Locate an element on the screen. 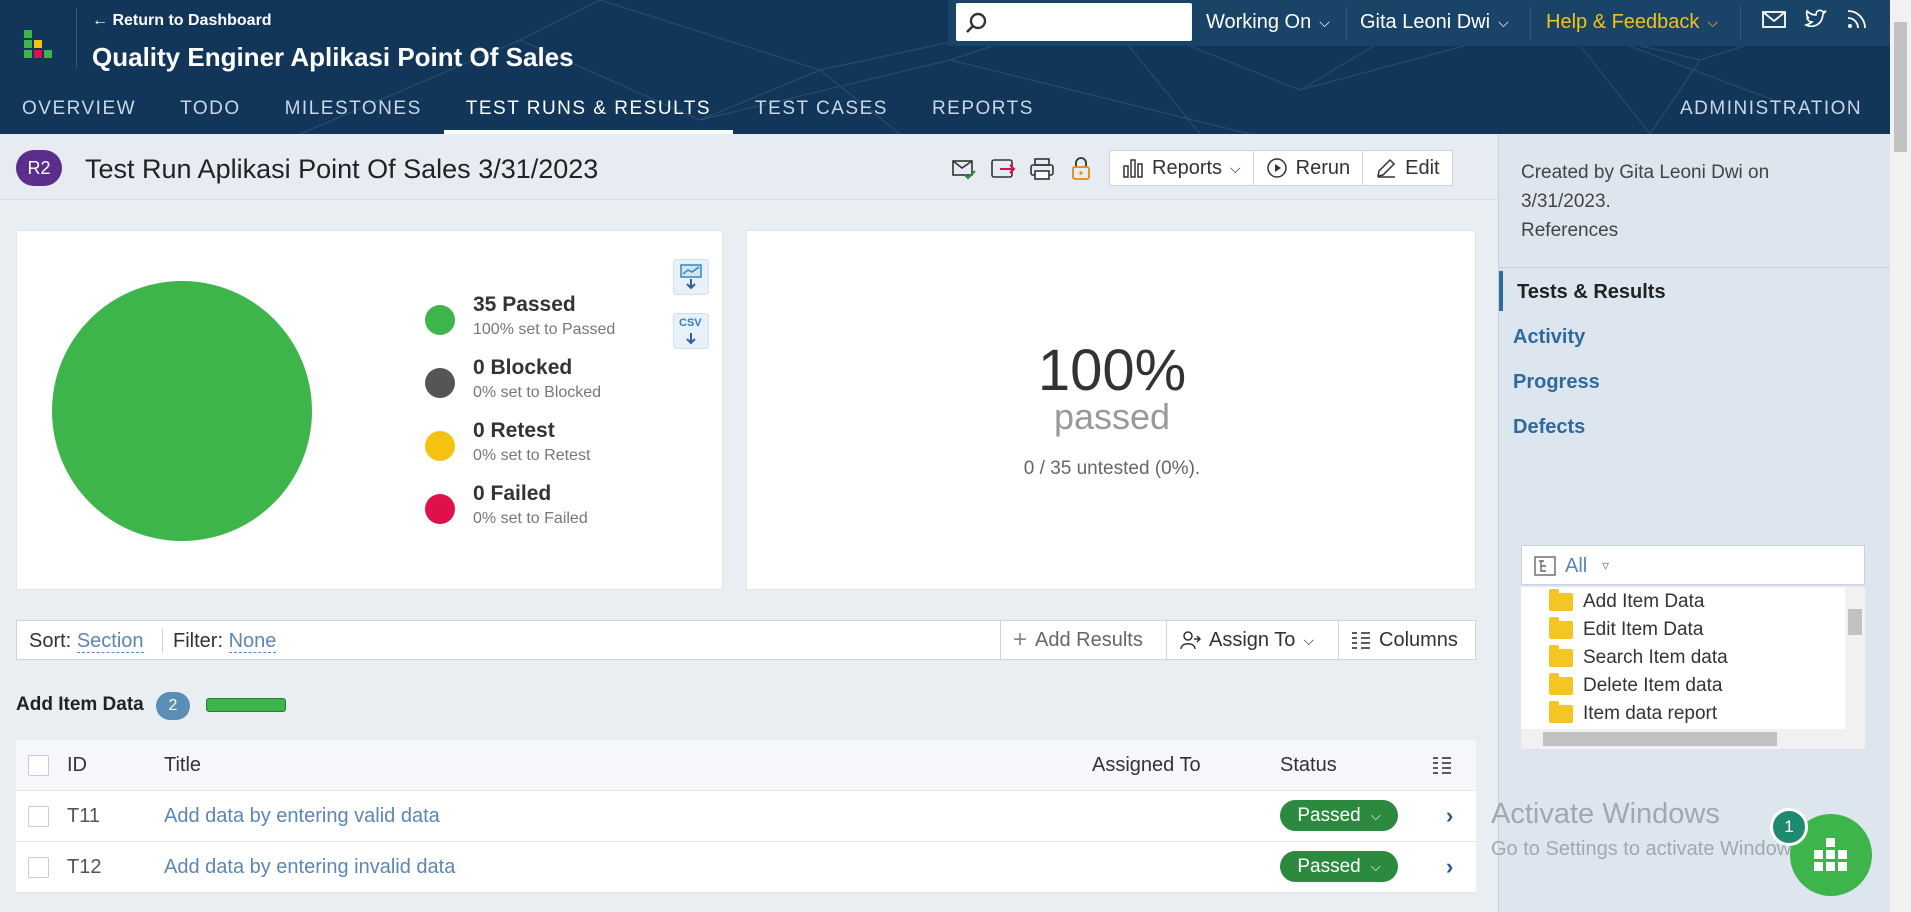 The width and height of the screenshot is (1911, 912). tab-administration: ADMINISTRATION is located at coordinates (1771, 109).